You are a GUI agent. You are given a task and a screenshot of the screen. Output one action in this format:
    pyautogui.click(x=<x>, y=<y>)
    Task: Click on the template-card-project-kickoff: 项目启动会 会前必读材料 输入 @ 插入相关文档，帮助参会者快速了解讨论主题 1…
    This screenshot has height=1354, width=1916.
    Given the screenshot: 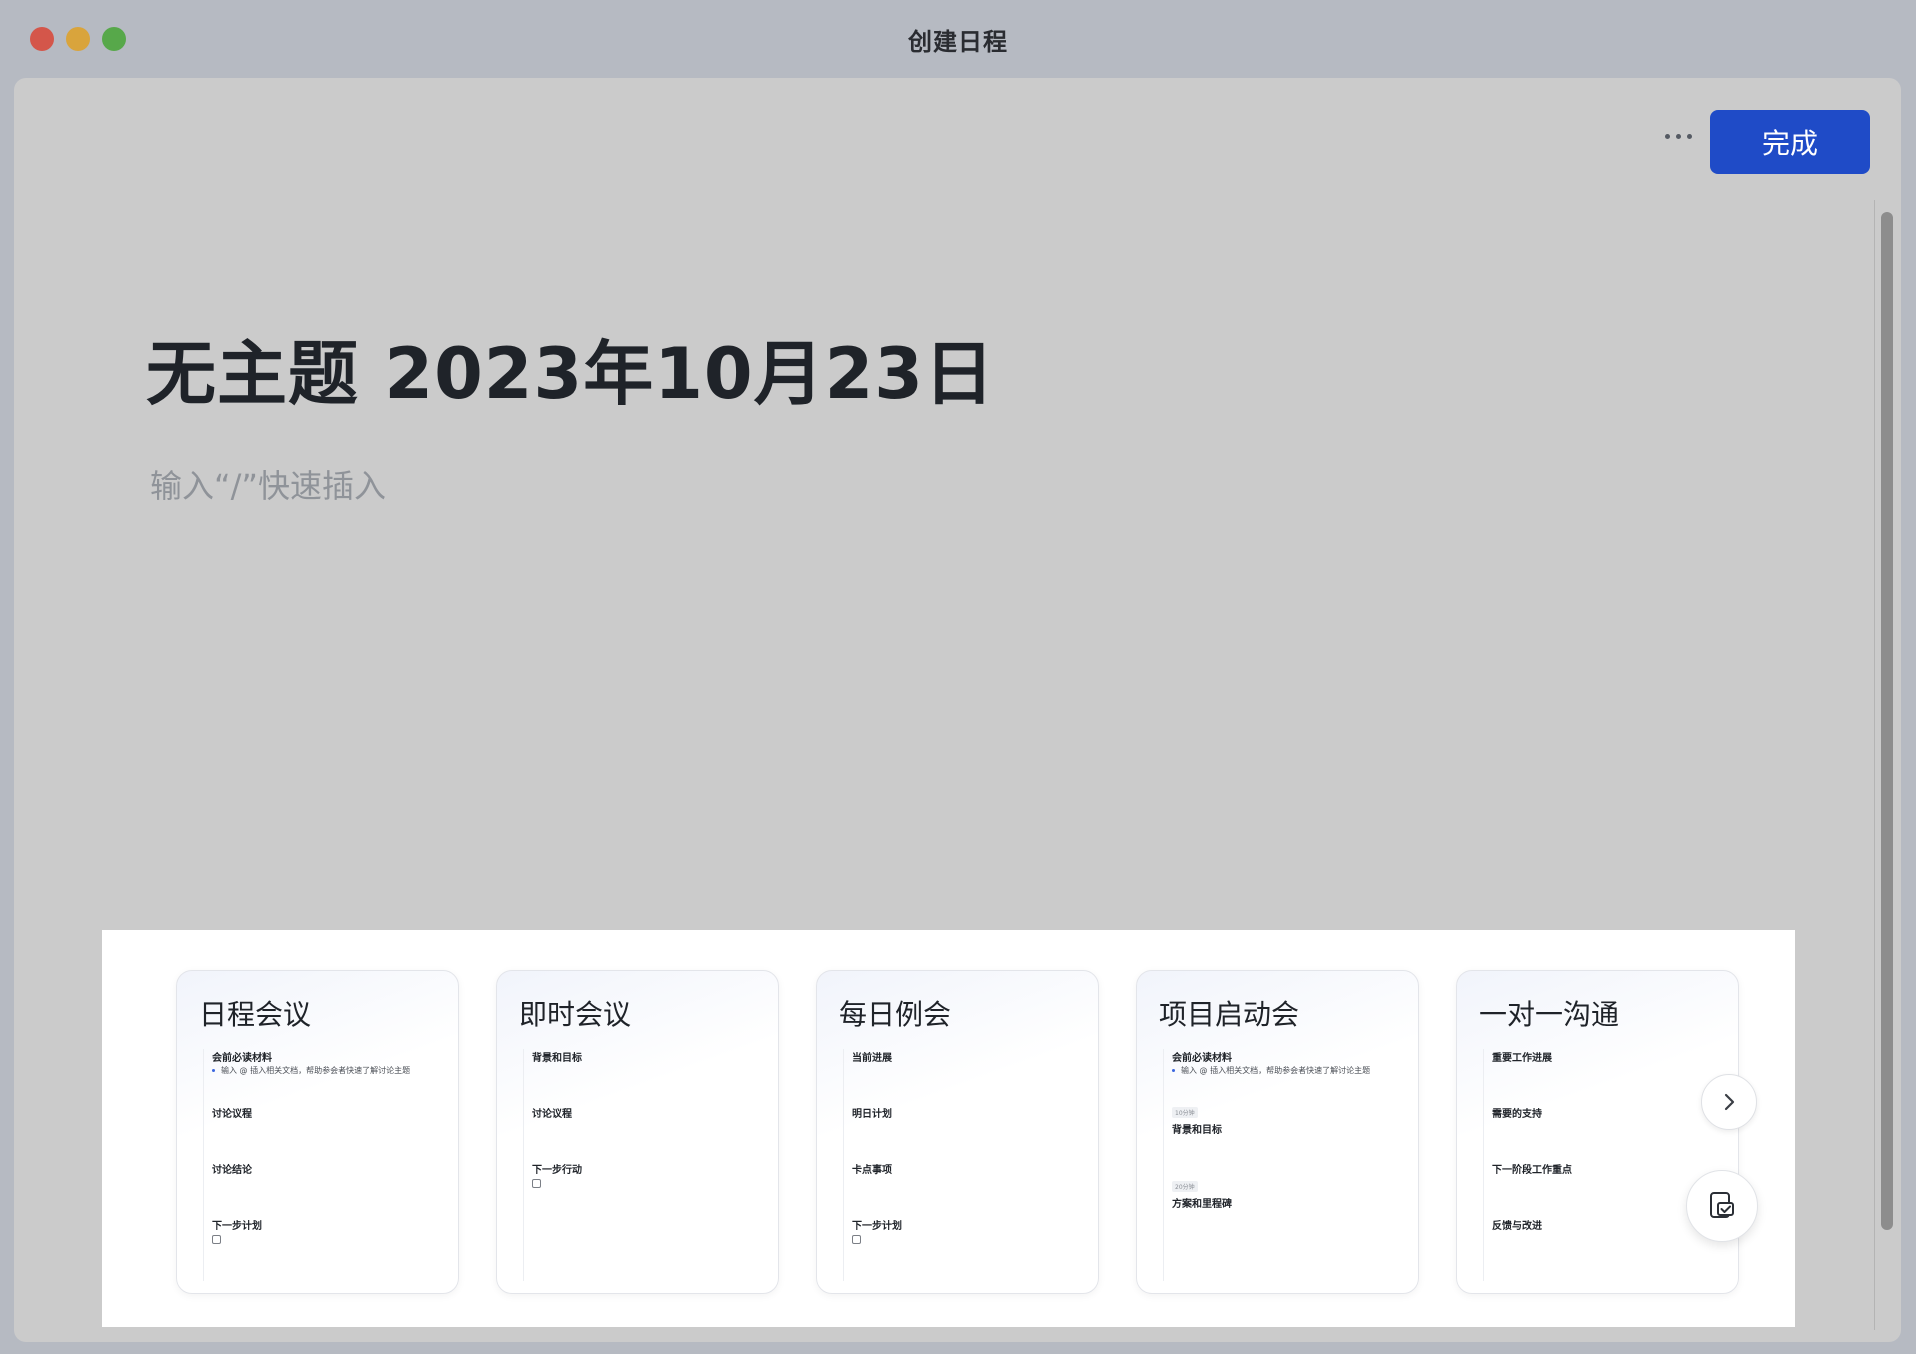 What is the action you would take?
    pyautogui.click(x=1277, y=1132)
    